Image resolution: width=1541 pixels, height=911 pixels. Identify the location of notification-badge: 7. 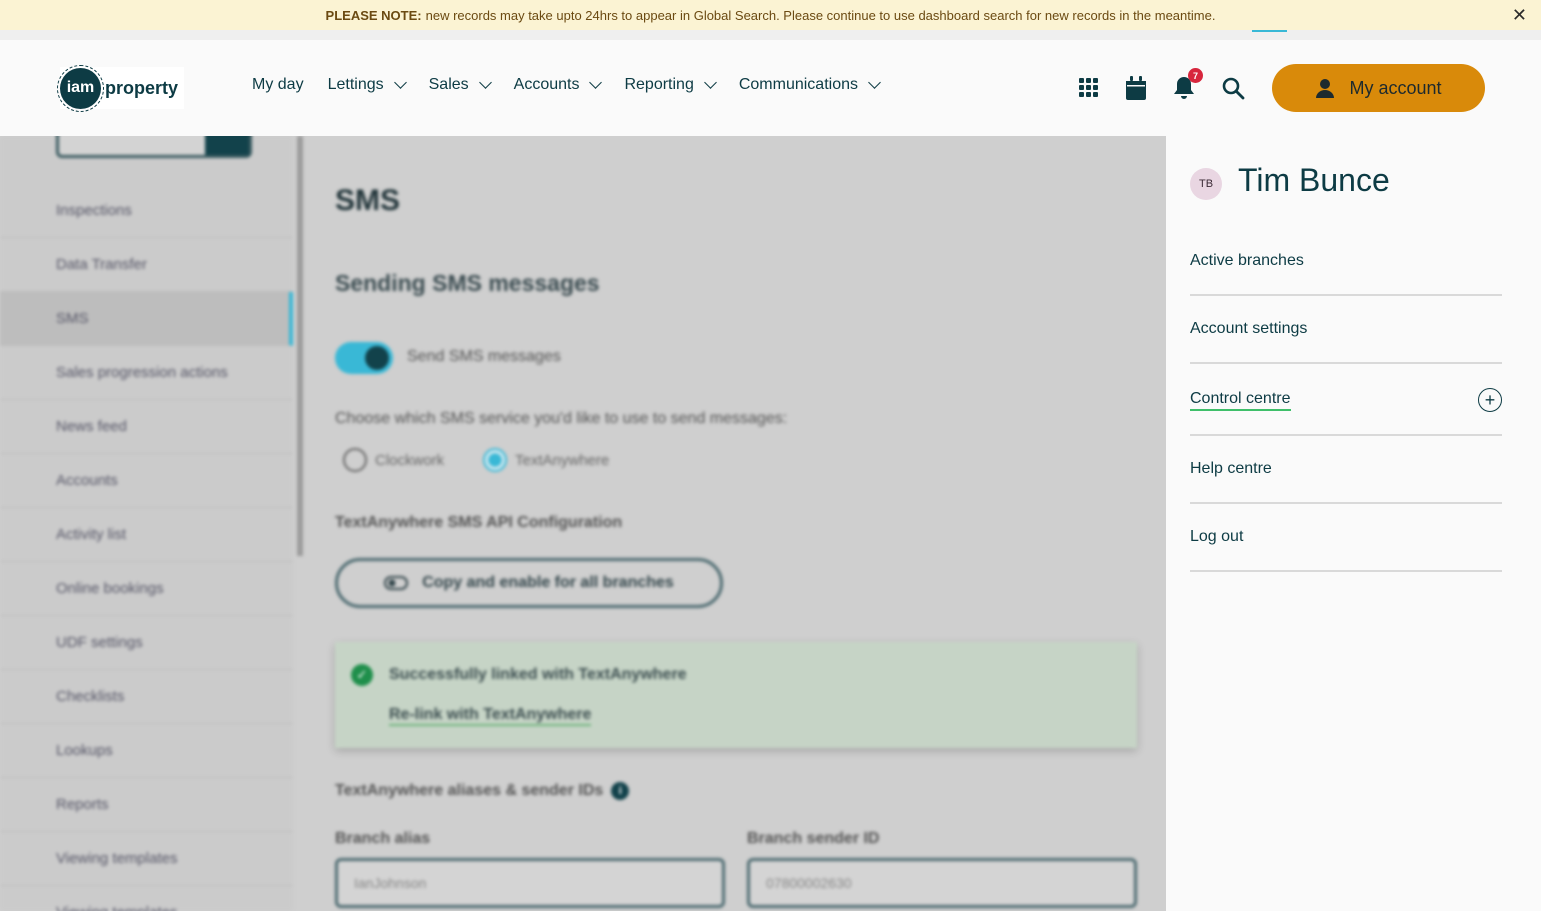
(1195, 75).